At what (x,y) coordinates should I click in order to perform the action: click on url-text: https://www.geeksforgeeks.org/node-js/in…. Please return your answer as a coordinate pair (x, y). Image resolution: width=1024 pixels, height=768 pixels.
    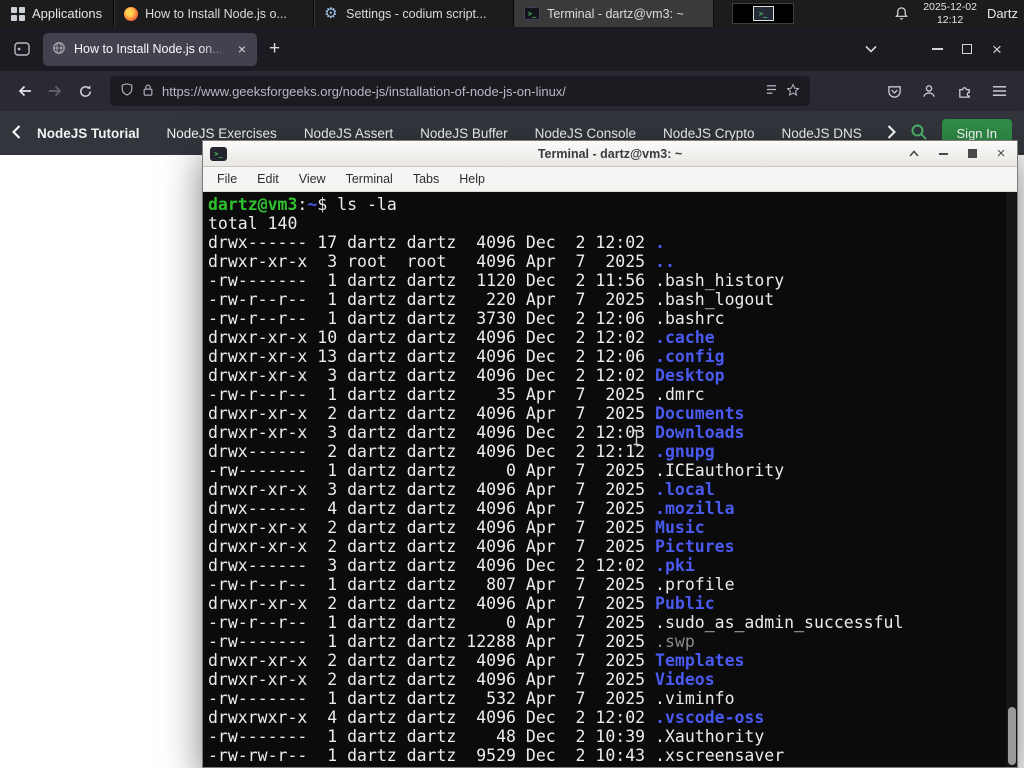
    Looking at the image, I should click on (459, 91).